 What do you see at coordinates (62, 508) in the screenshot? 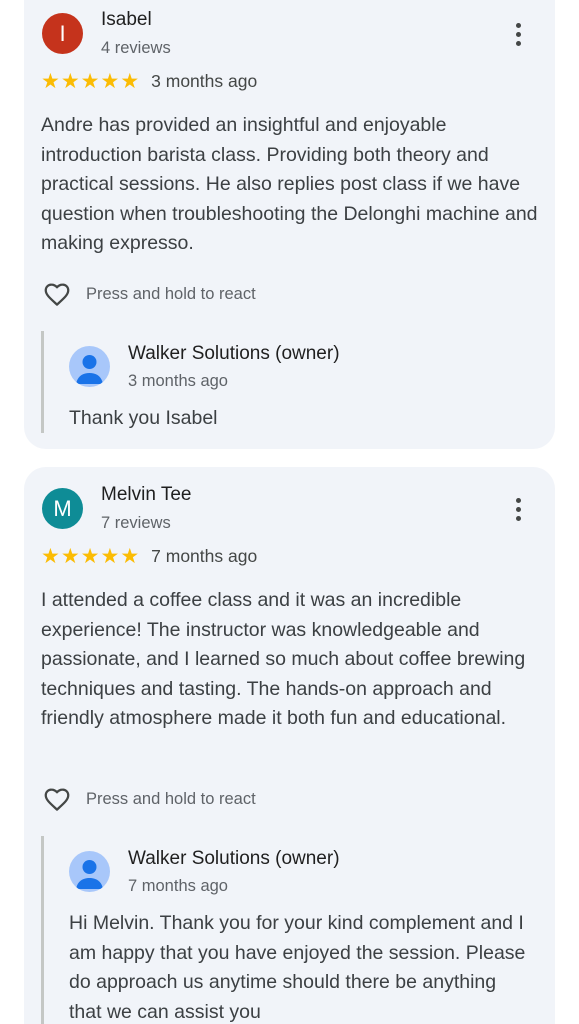
I see `reviewer-avatar: M` at bounding box center [62, 508].